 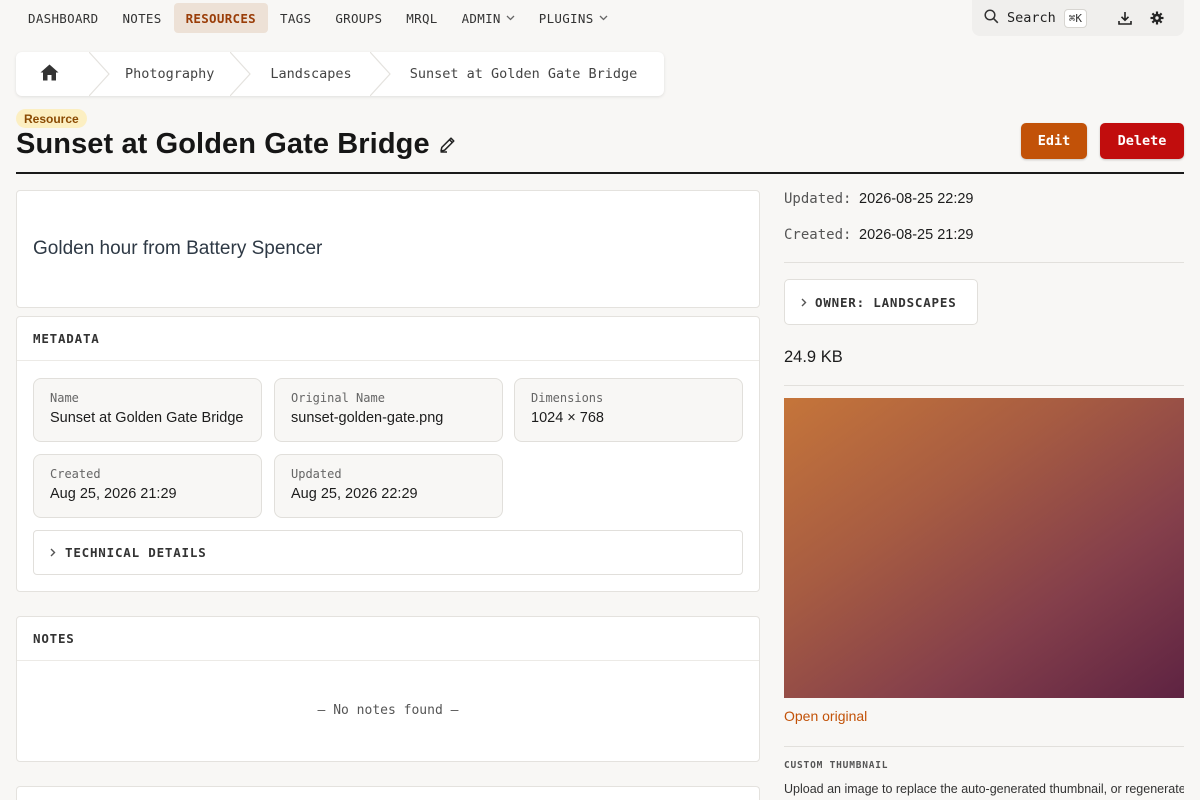 I want to click on nav-label: MRQL, so click(x=422, y=18).